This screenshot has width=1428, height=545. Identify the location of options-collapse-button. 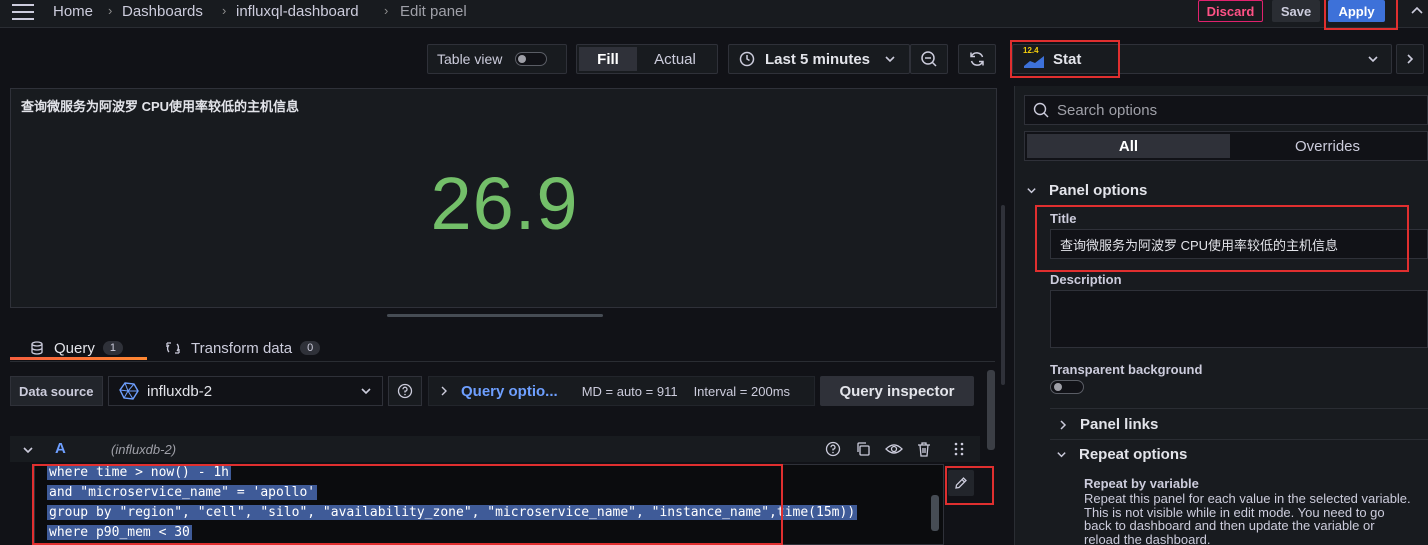
(1410, 59).